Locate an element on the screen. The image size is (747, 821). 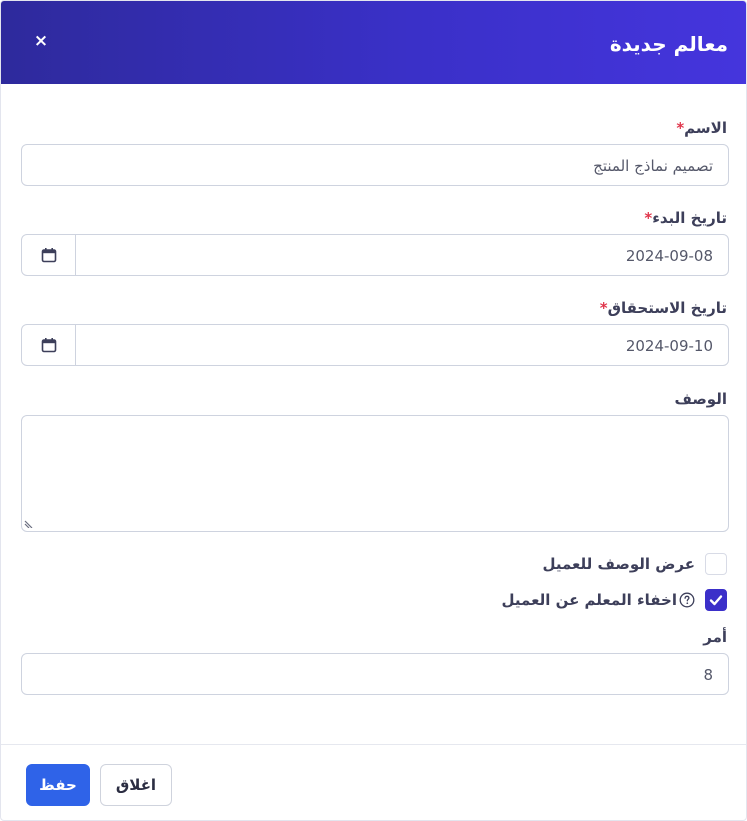
name-label: الاسم* is located at coordinates (701, 128).